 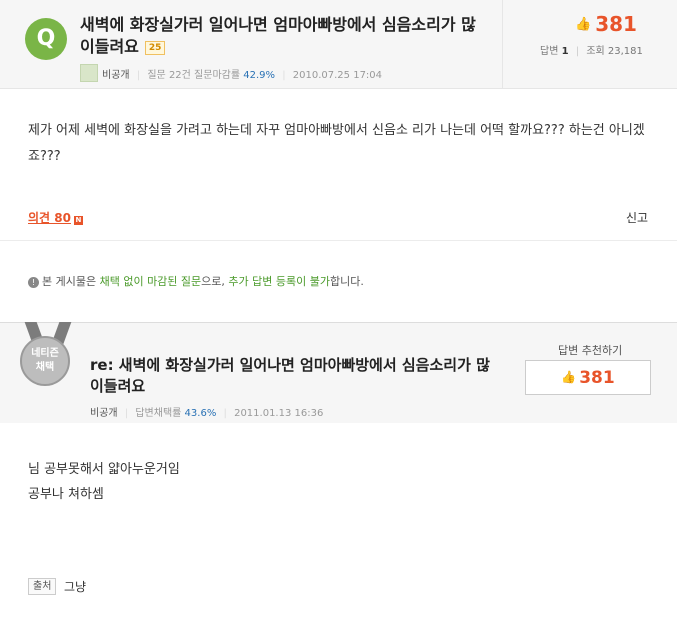 I want to click on notice-mid: 으로,, so click(x=215, y=281).